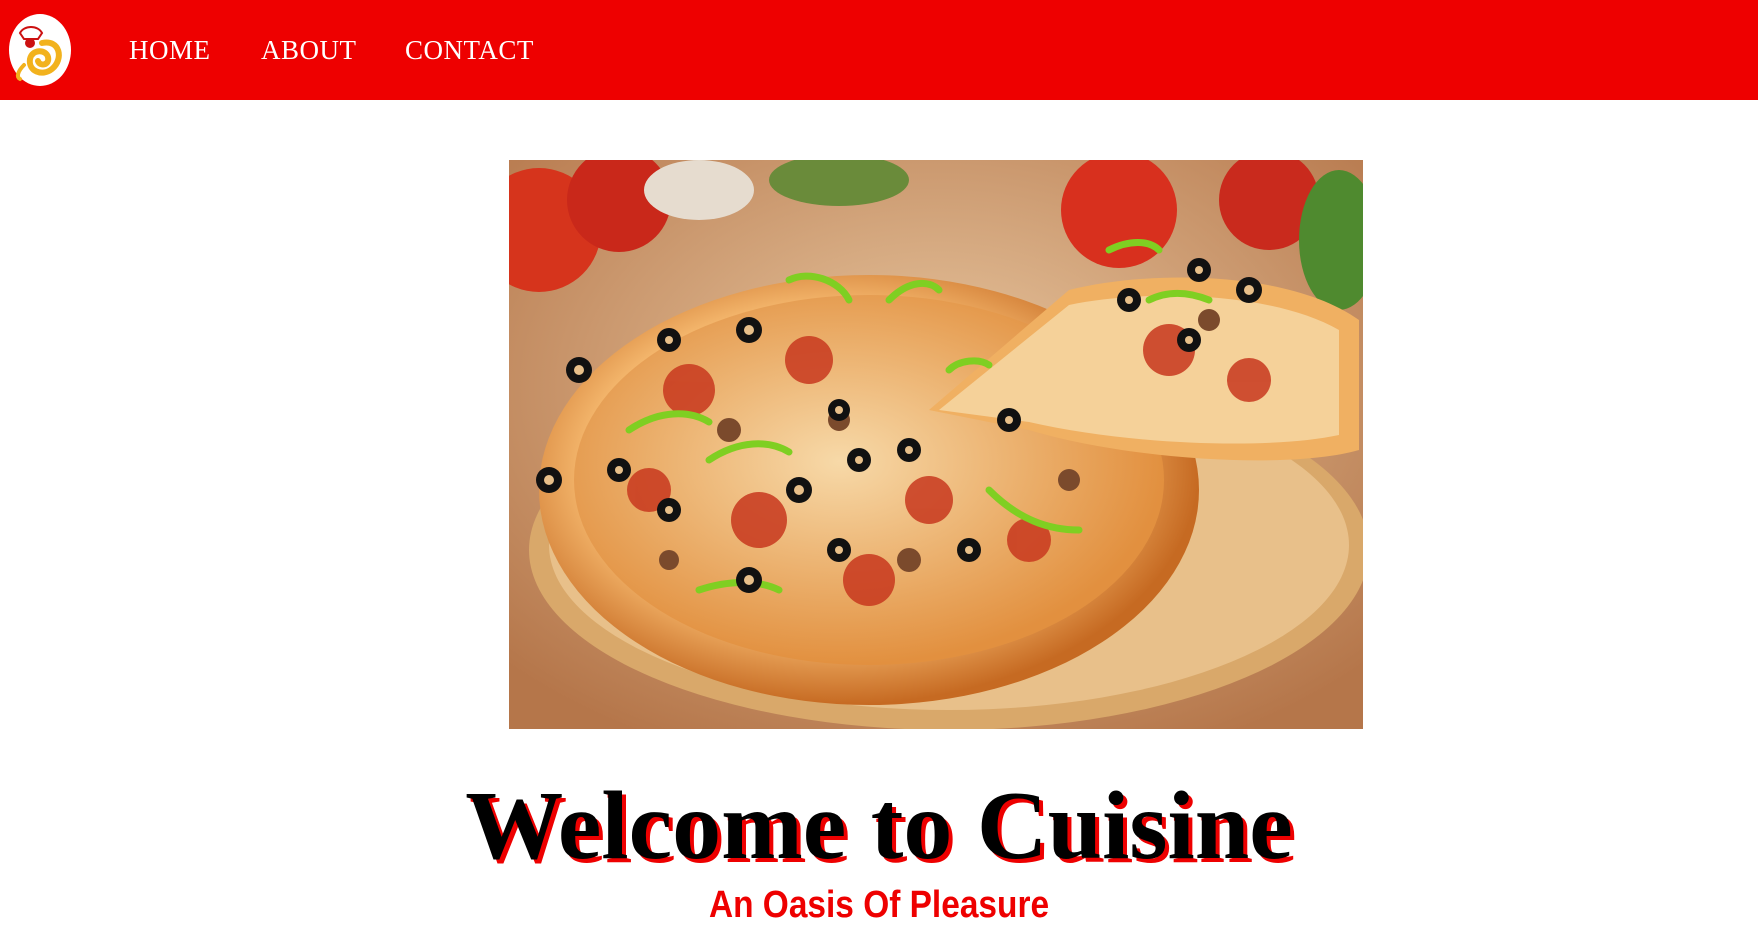 Image resolution: width=1758 pixels, height=928 pixels. I want to click on nav-link-home: HOME, so click(170, 50).